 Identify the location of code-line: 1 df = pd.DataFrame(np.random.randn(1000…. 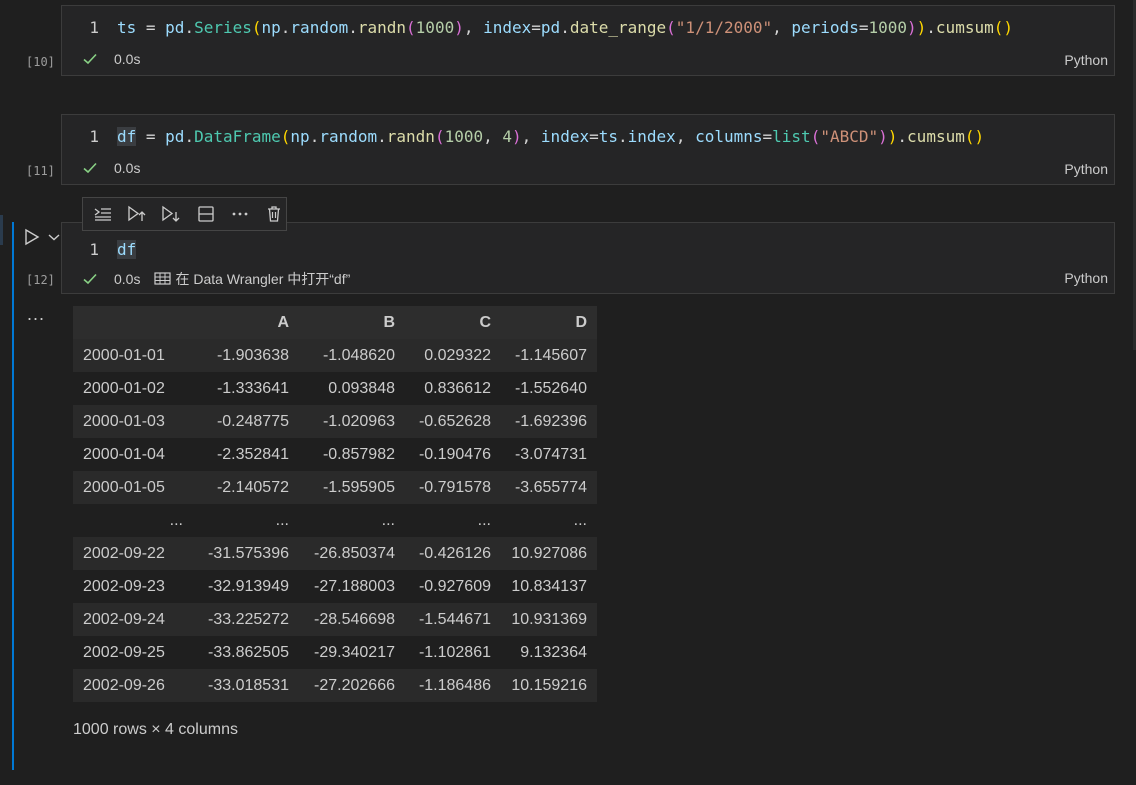
(523, 136).